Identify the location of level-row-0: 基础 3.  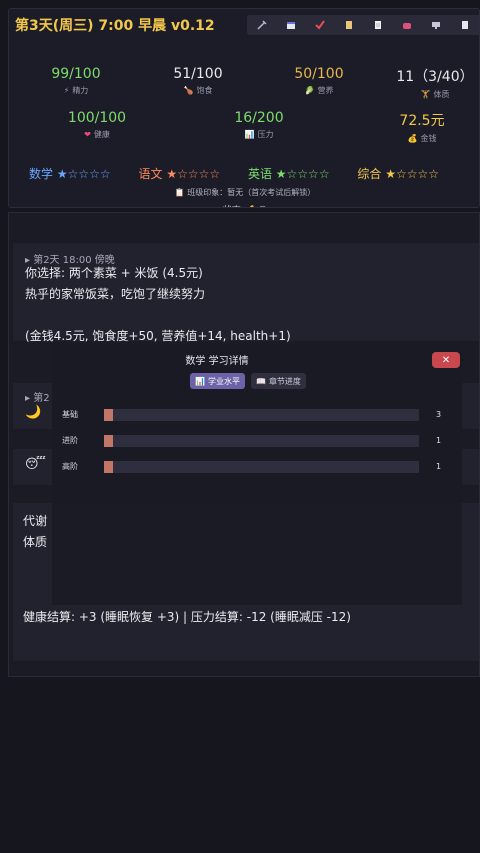
(258, 415).